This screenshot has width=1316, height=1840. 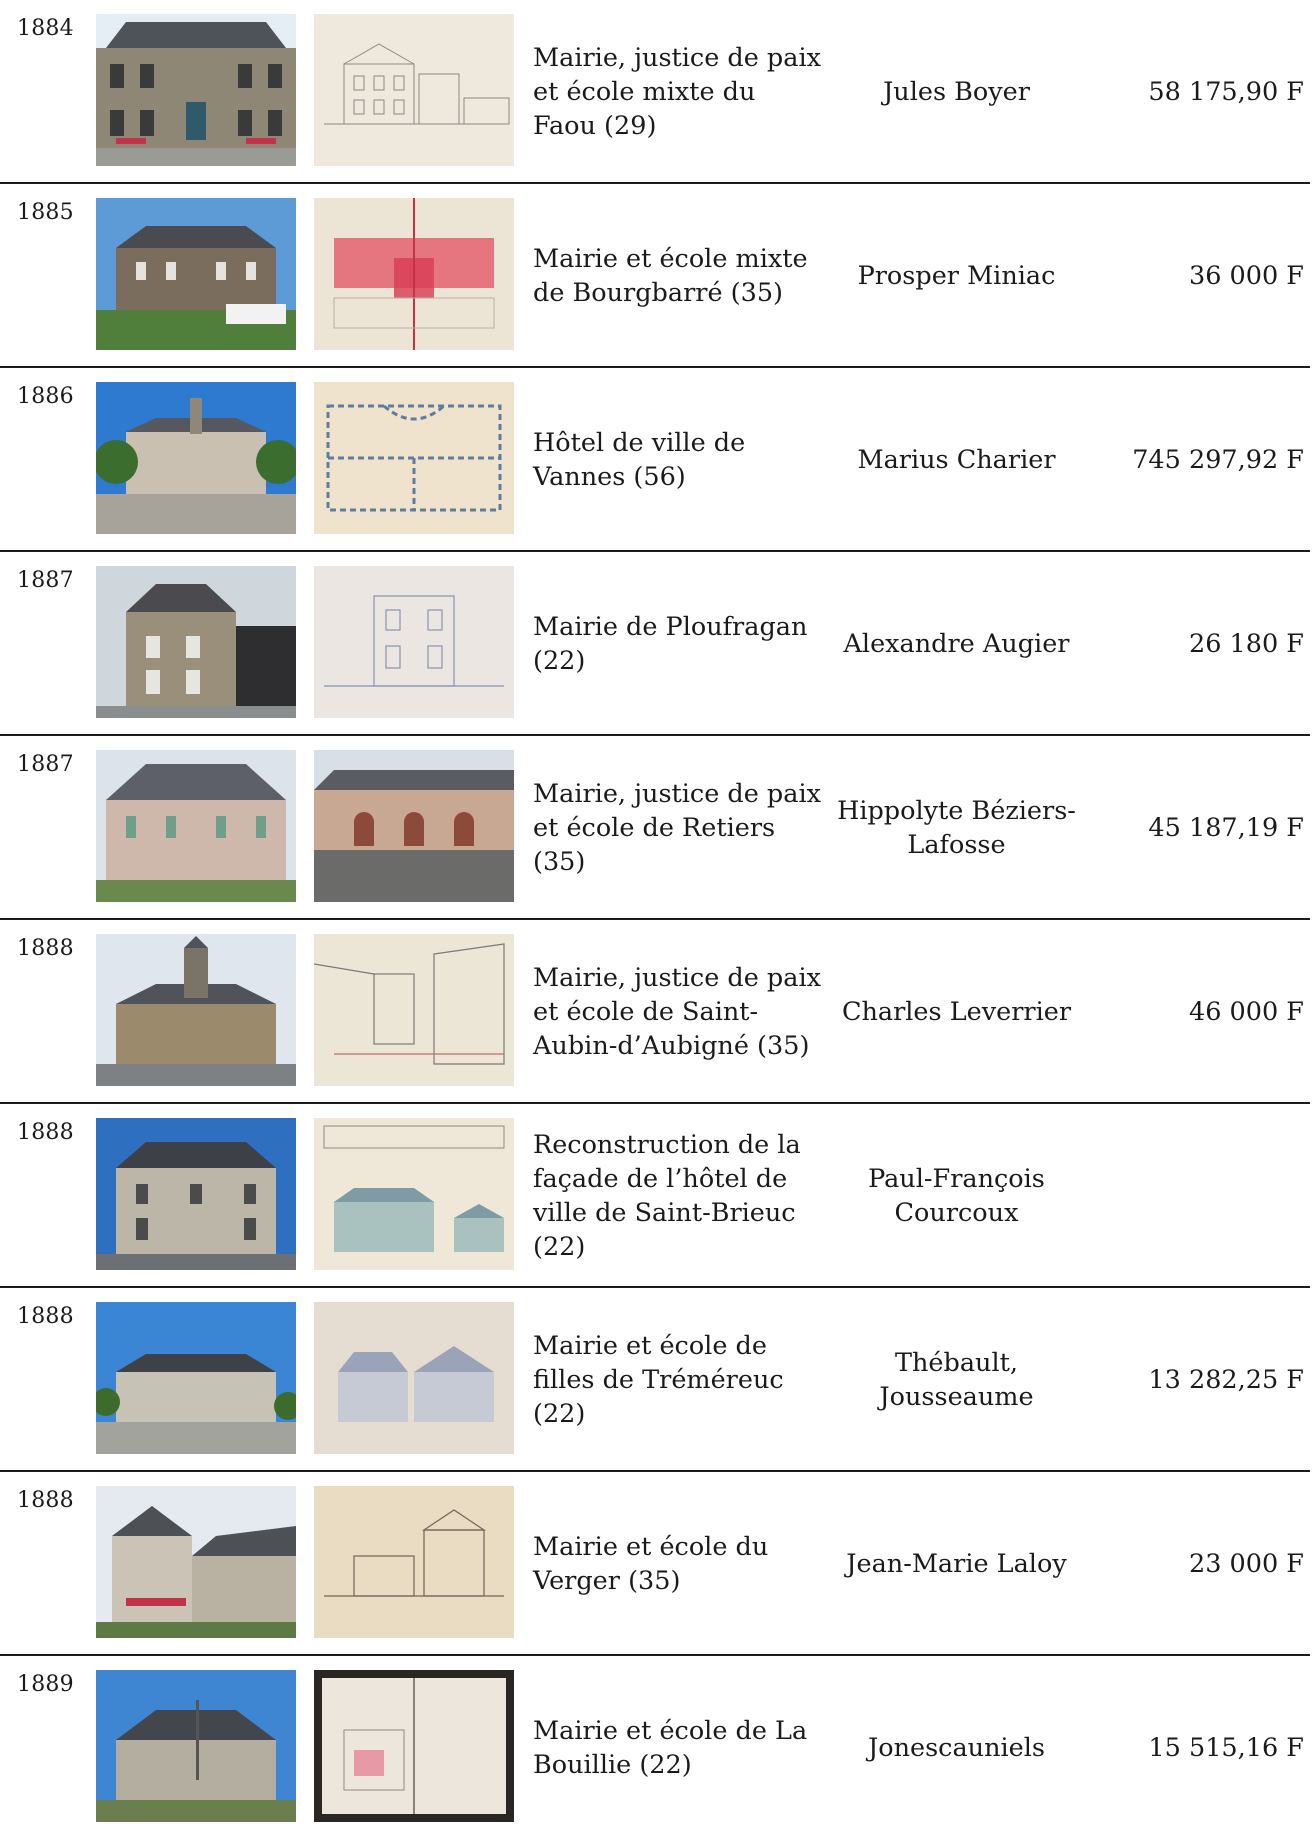 I want to click on cost-cell: 36 000 F, so click(x=1246, y=276).